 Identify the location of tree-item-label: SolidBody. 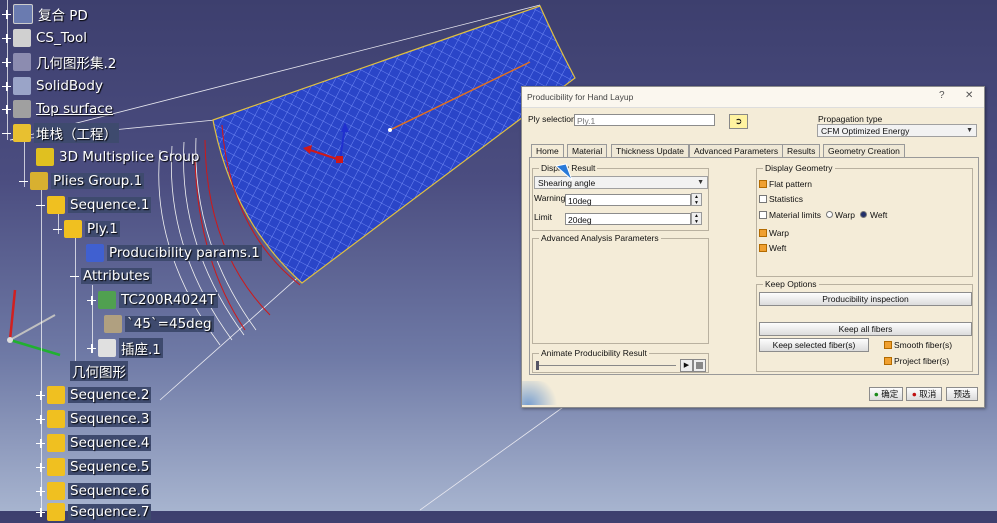
(69, 86).